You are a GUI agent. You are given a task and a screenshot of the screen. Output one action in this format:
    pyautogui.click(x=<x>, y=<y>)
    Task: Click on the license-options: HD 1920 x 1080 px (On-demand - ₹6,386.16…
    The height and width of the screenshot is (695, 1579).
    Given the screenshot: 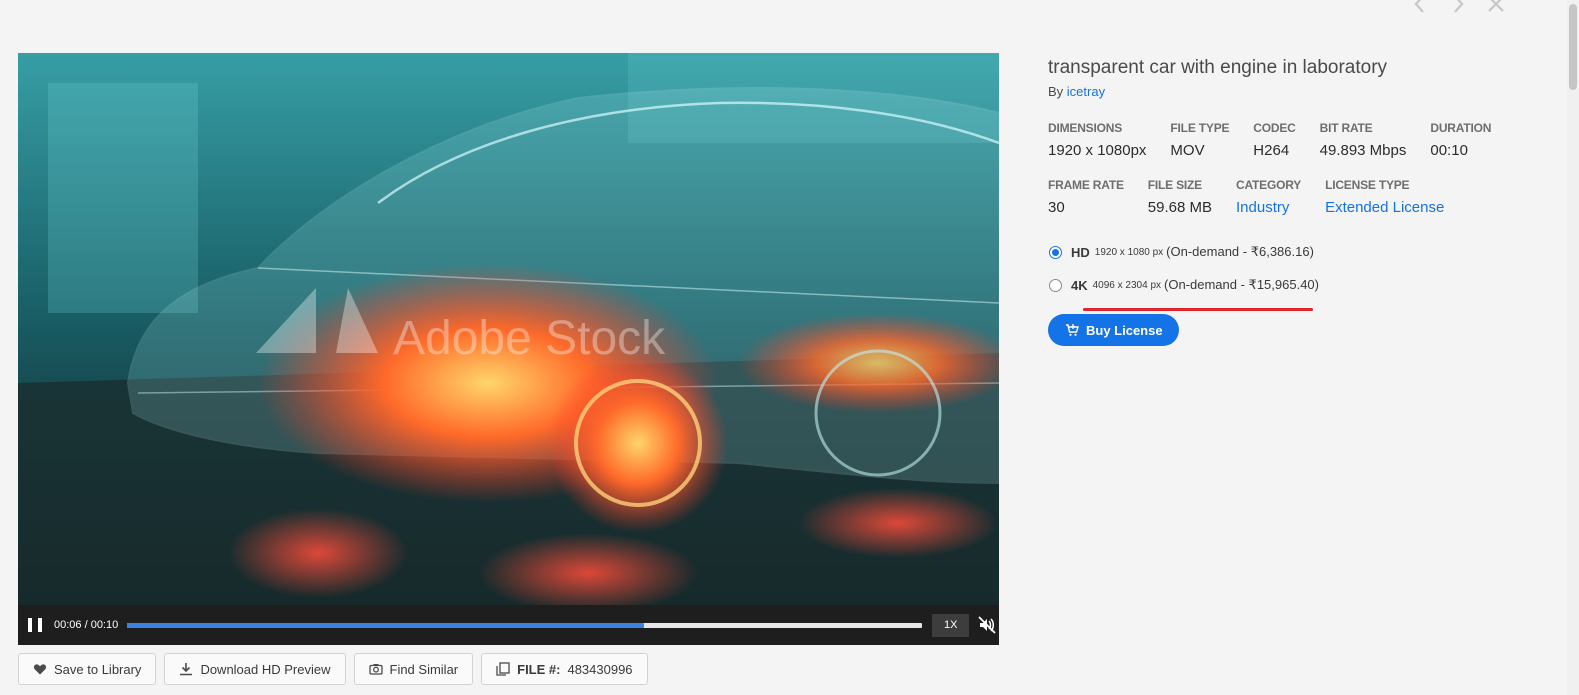 What is the action you would take?
    pyautogui.click(x=1288, y=268)
    